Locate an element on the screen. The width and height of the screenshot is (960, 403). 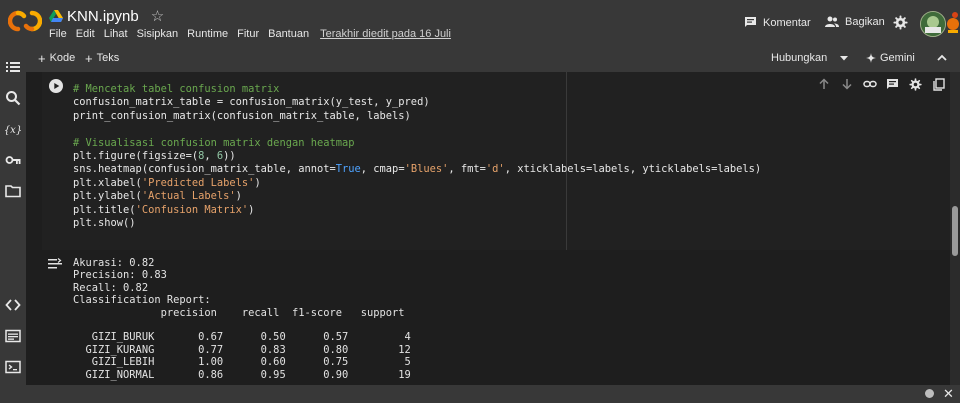
output-line: GIZI_NORMAL 0.86 0.95 0.90 19 is located at coordinates (242, 374).